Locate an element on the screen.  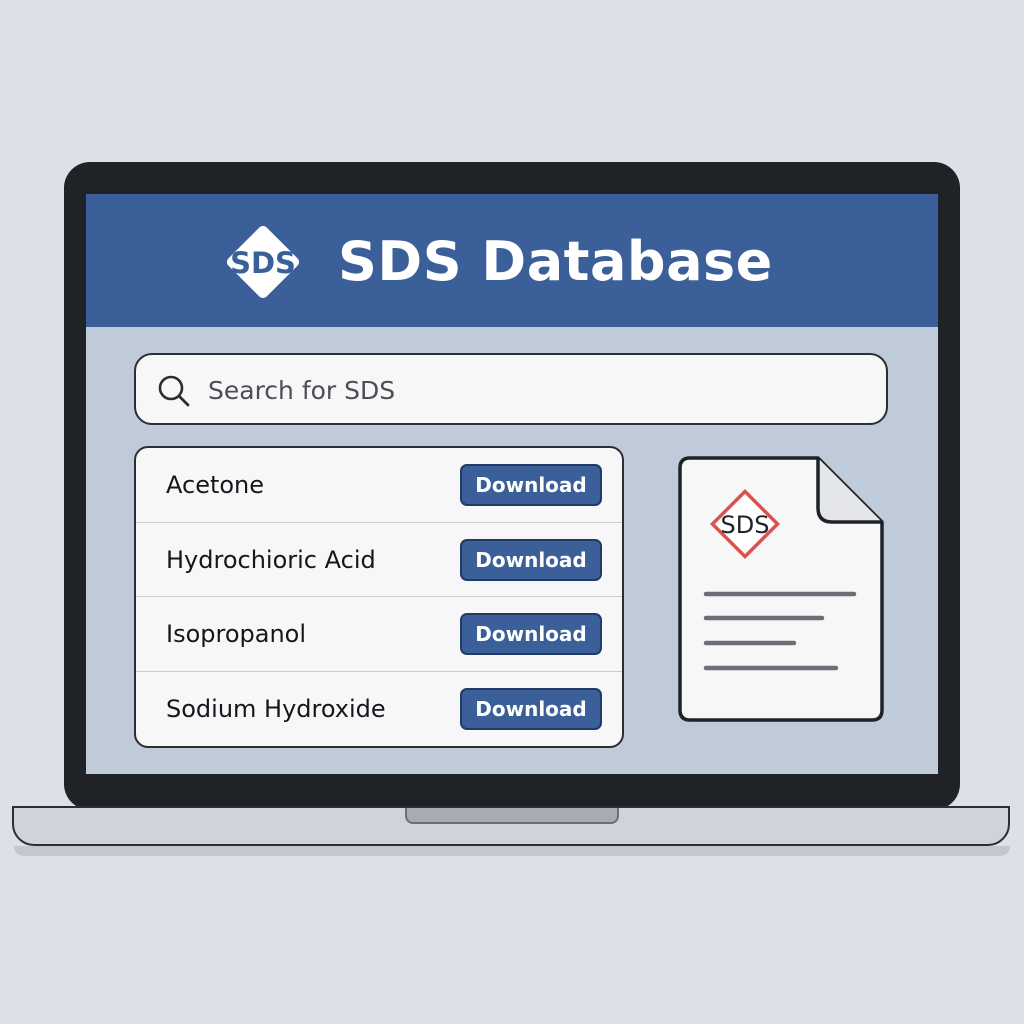
document-label: SDS is located at coordinates (745, 525).